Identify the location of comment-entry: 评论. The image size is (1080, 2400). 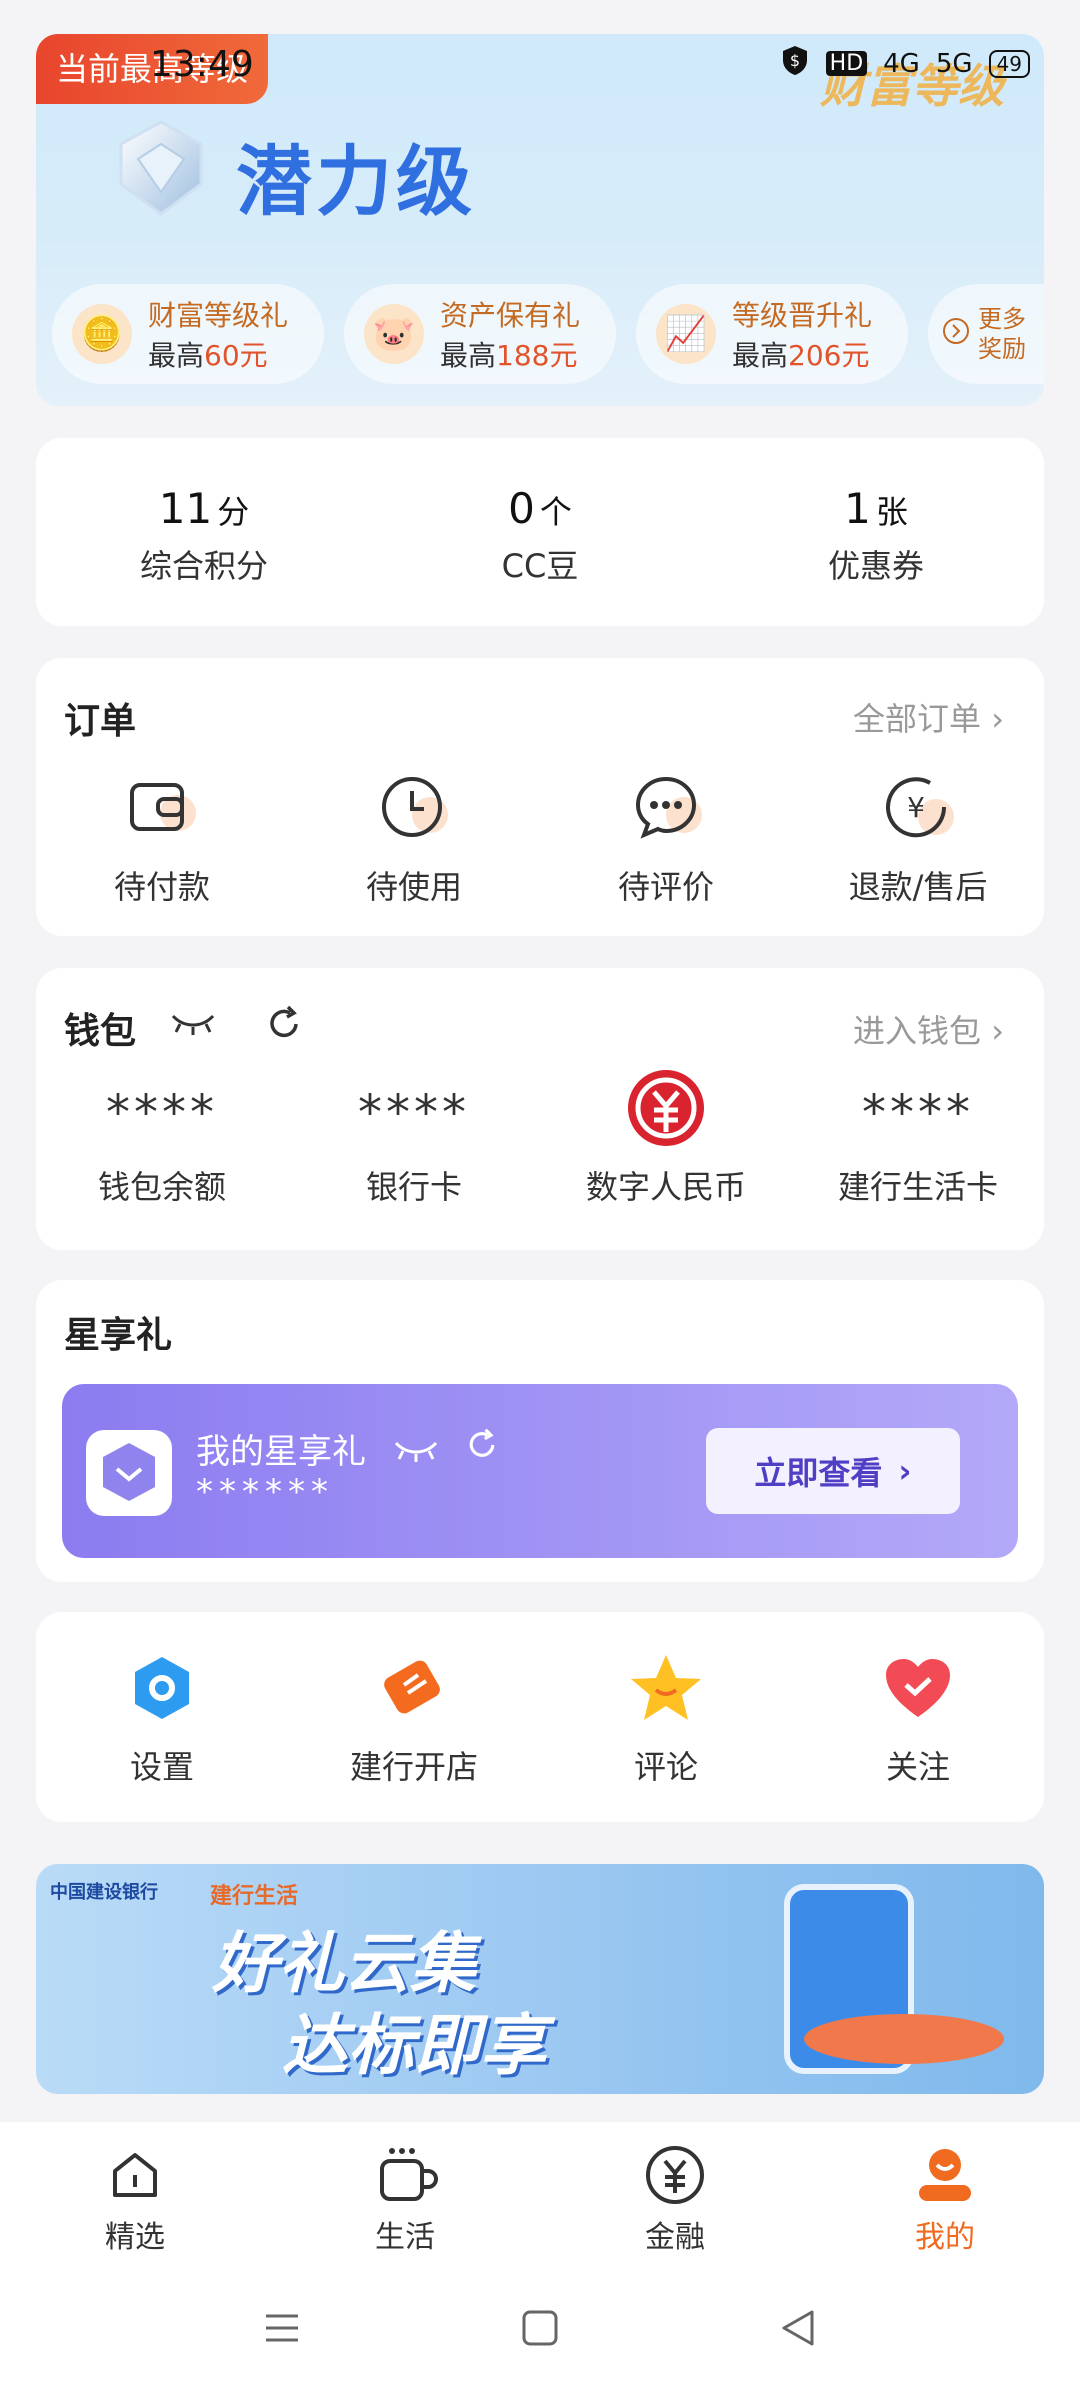
(666, 1718).